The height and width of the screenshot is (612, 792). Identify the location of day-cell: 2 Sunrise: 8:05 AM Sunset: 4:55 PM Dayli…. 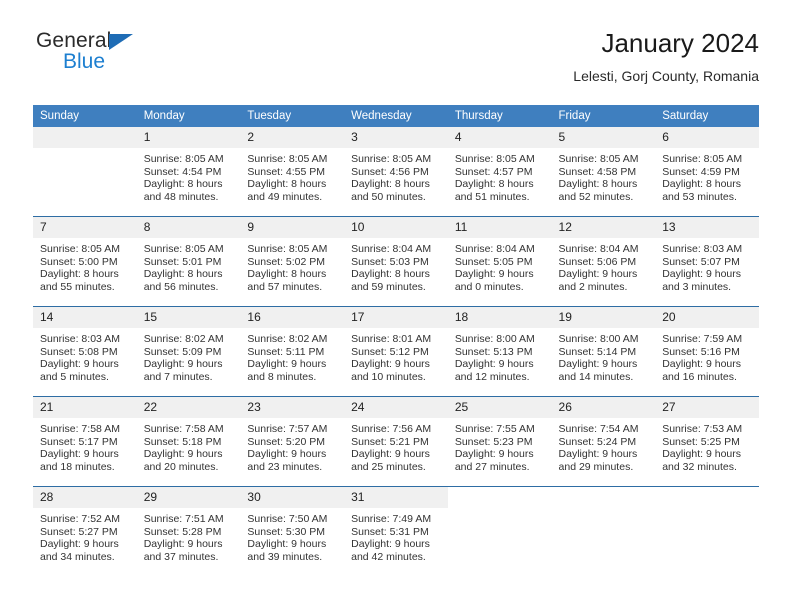
(292, 172).